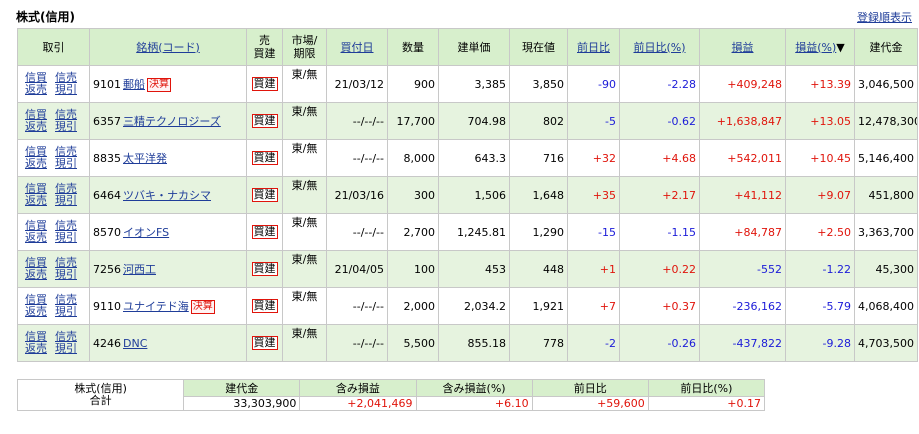 The height and width of the screenshot is (434, 919). Describe the element at coordinates (168, 47) in the screenshot. I see `col-name-code: 銘柄(コード)` at that location.